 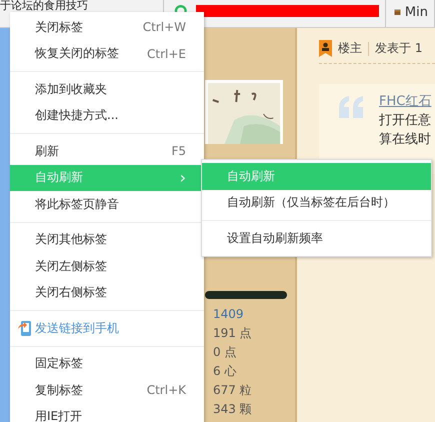 What do you see at coordinates (107, 27) in the screenshot?
I see `menu-item: 关闭标签 Ctrl+W` at bounding box center [107, 27].